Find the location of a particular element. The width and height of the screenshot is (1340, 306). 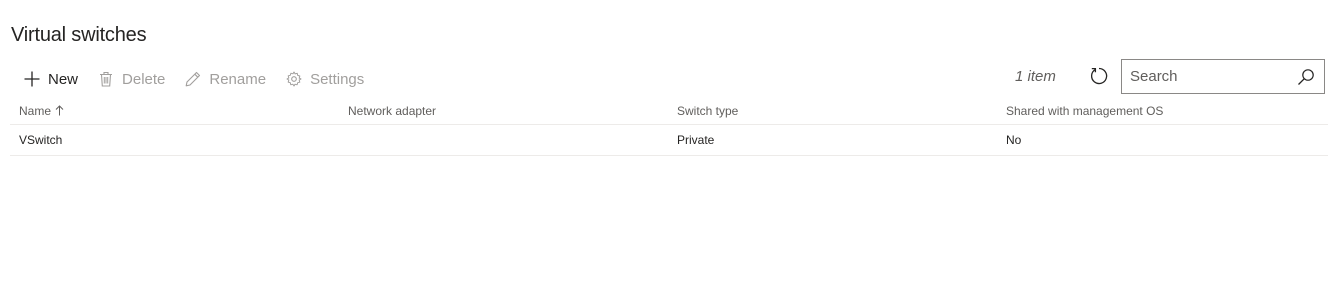

gear-icon is located at coordinates (294, 79).